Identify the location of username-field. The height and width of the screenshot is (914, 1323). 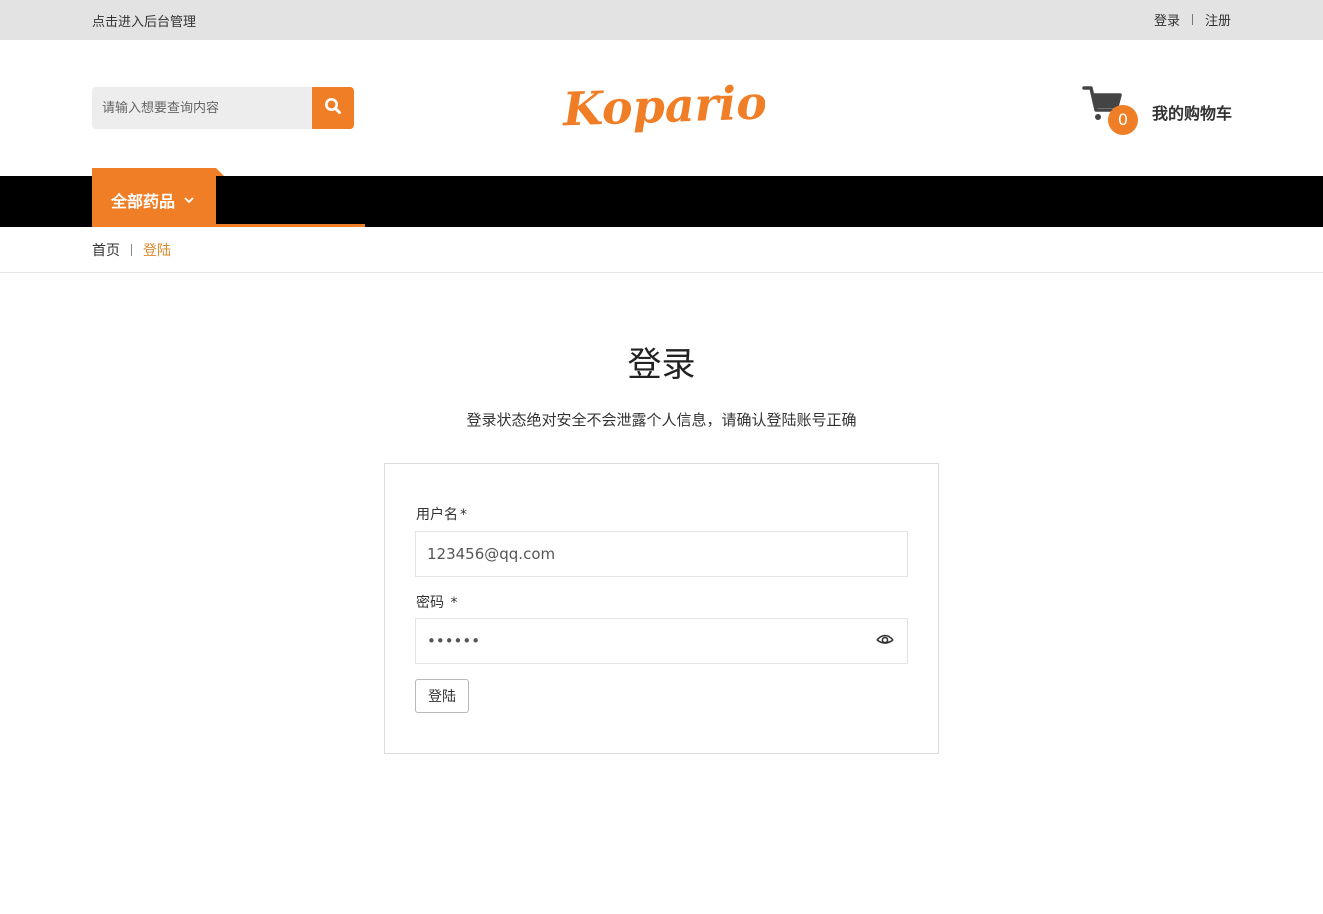
(661, 554).